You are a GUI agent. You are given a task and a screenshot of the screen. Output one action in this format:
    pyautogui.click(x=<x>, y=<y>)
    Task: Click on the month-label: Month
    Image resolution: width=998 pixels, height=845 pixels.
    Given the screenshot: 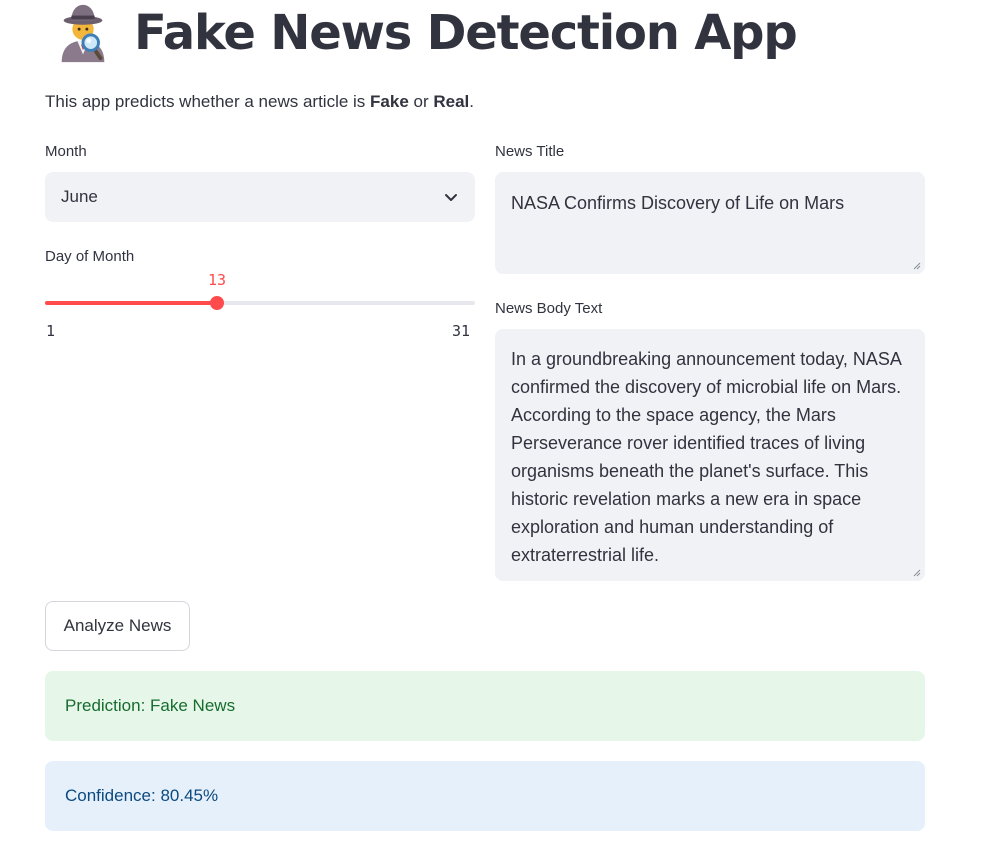 What is the action you would take?
    pyautogui.click(x=66, y=151)
    